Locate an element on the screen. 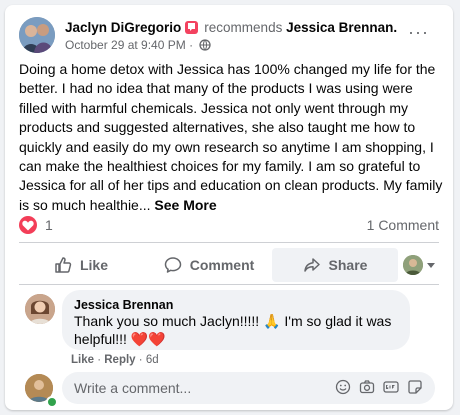 The image size is (460, 415). comment-reply-link: Reply is located at coordinates (119, 360).